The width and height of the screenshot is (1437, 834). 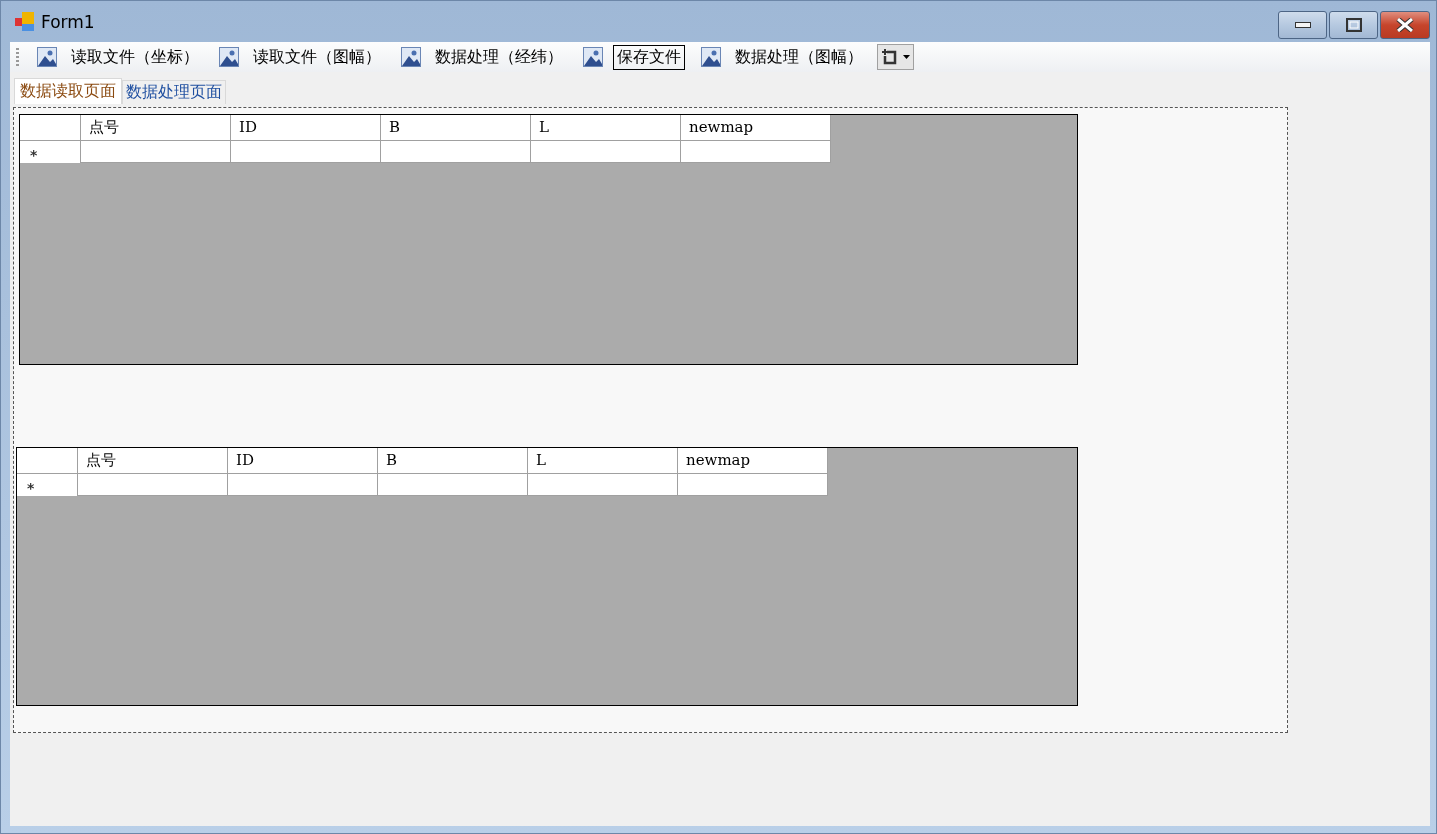 What do you see at coordinates (799, 56) in the screenshot?
I see `toolbar-button-label: 数据处理（图幅）` at bounding box center [799, 56].